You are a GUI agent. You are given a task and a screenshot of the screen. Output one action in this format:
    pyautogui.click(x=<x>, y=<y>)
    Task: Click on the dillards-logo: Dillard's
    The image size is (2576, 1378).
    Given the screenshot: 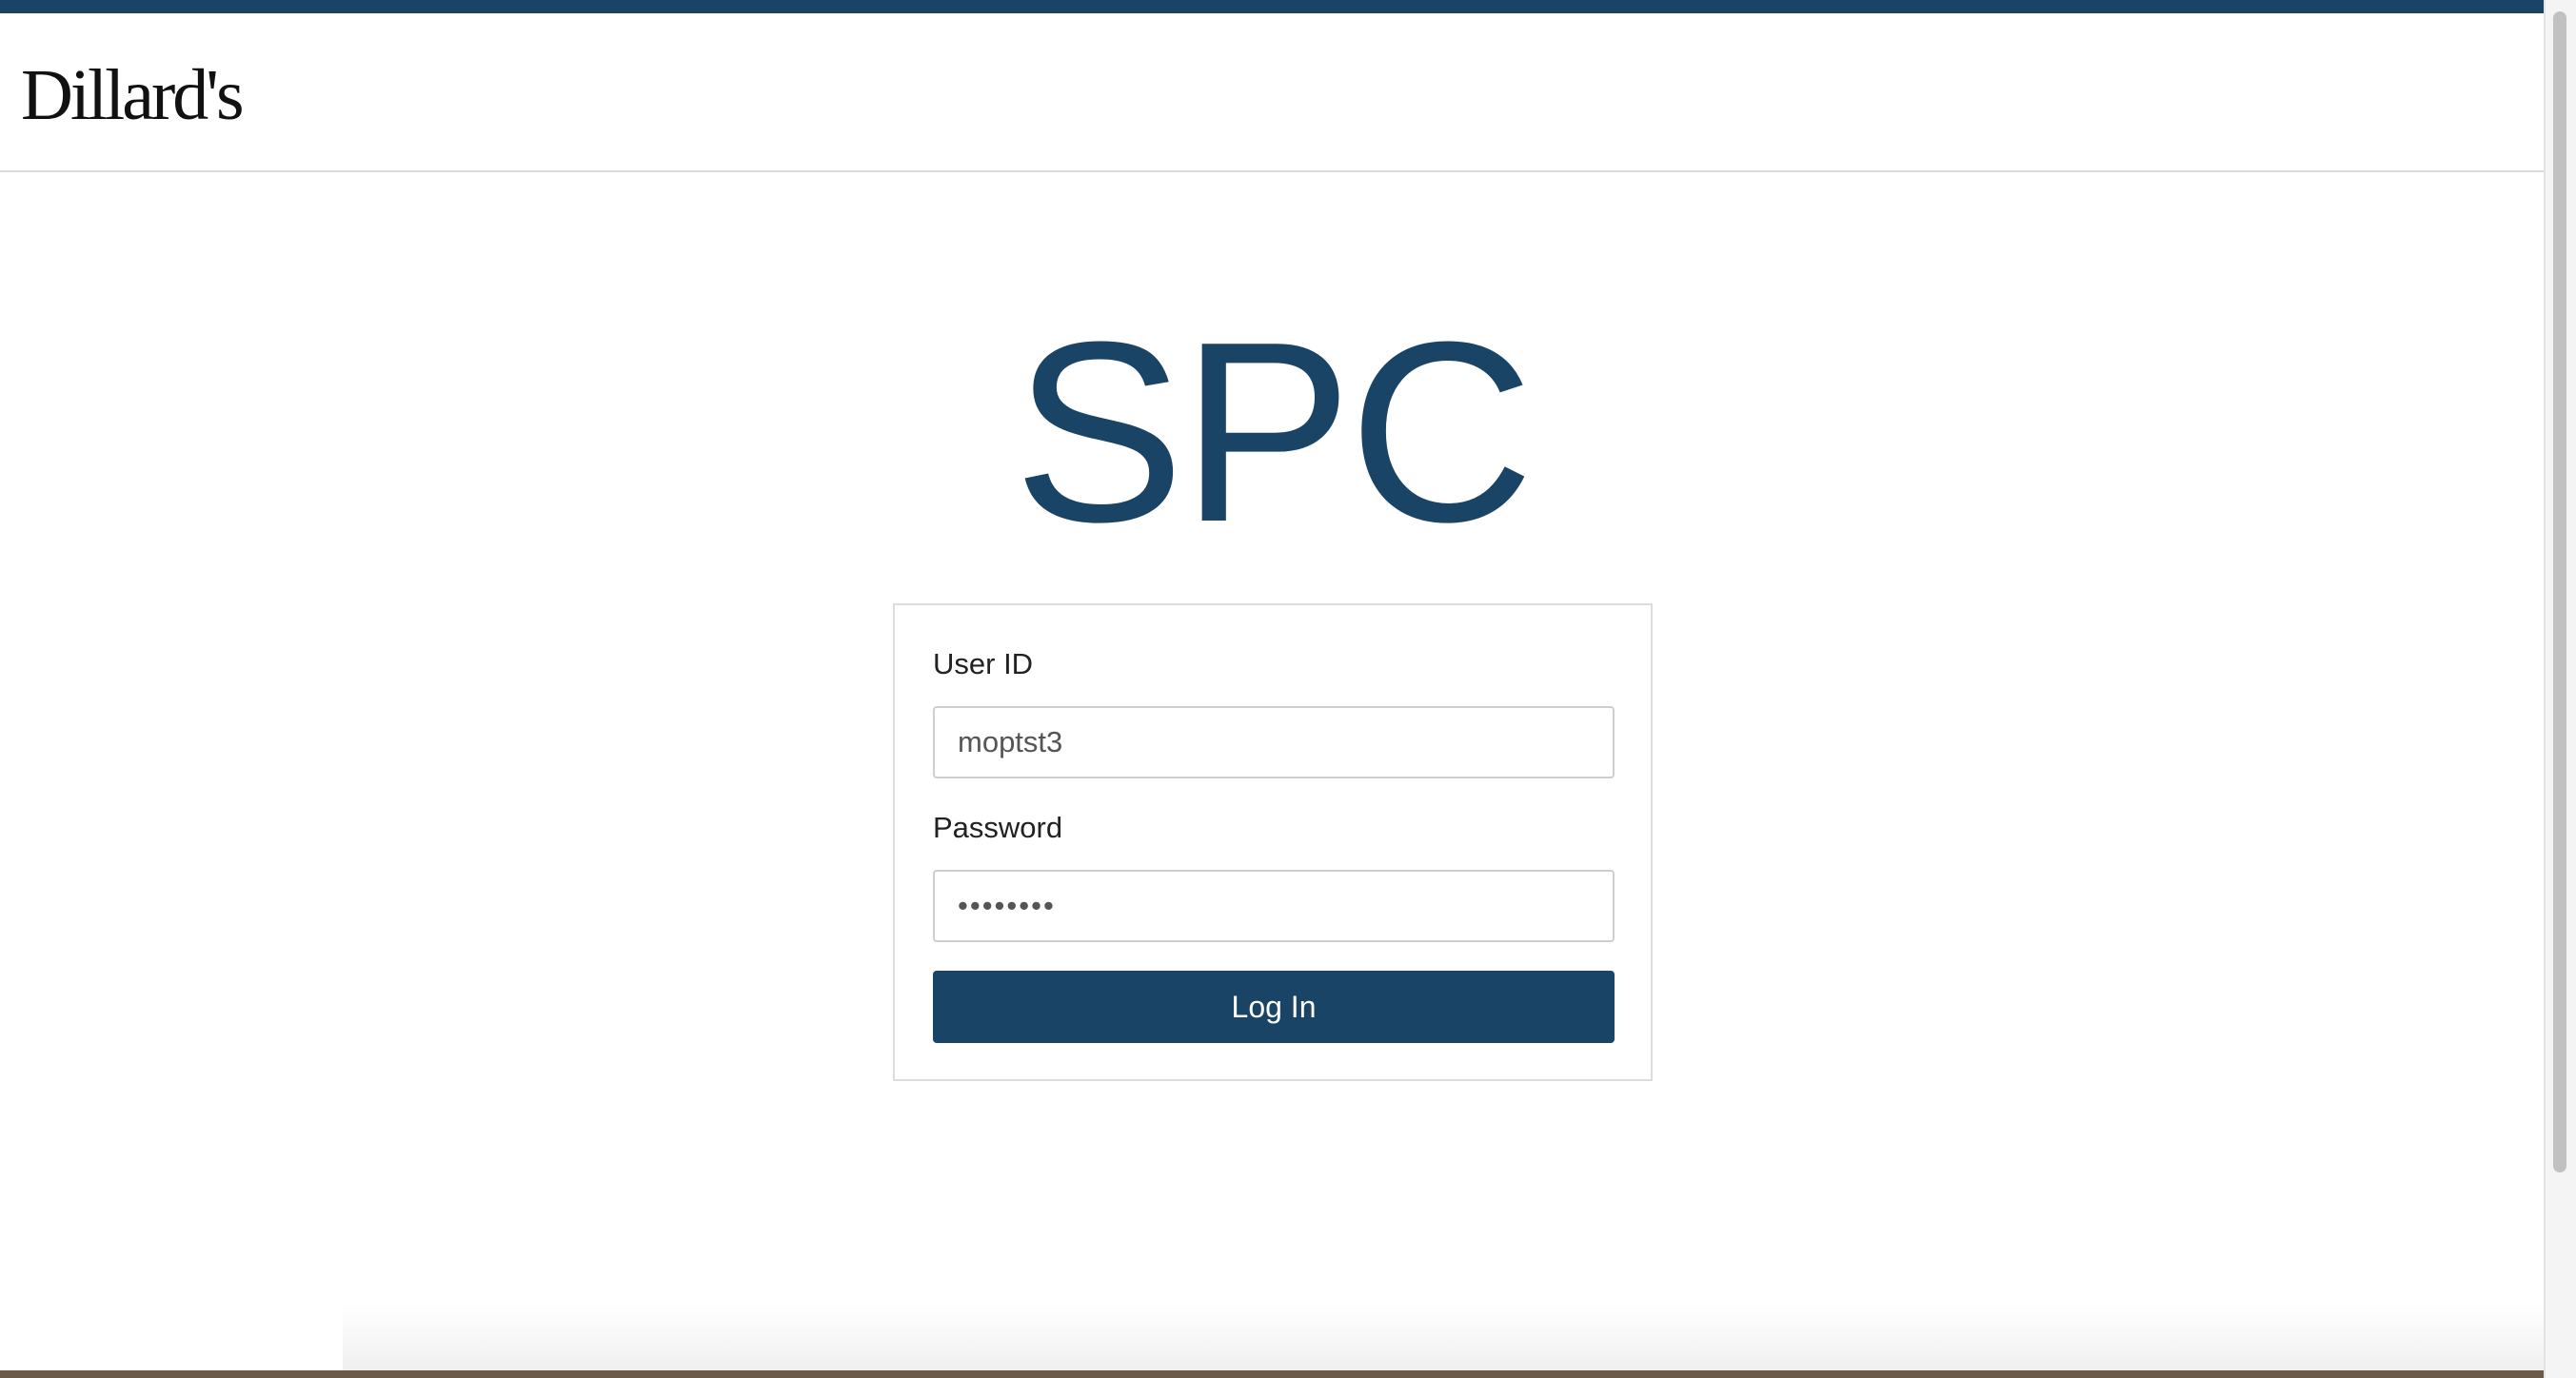 What is the action you would take?
    pyautogui.click(x=133, y=95)
    